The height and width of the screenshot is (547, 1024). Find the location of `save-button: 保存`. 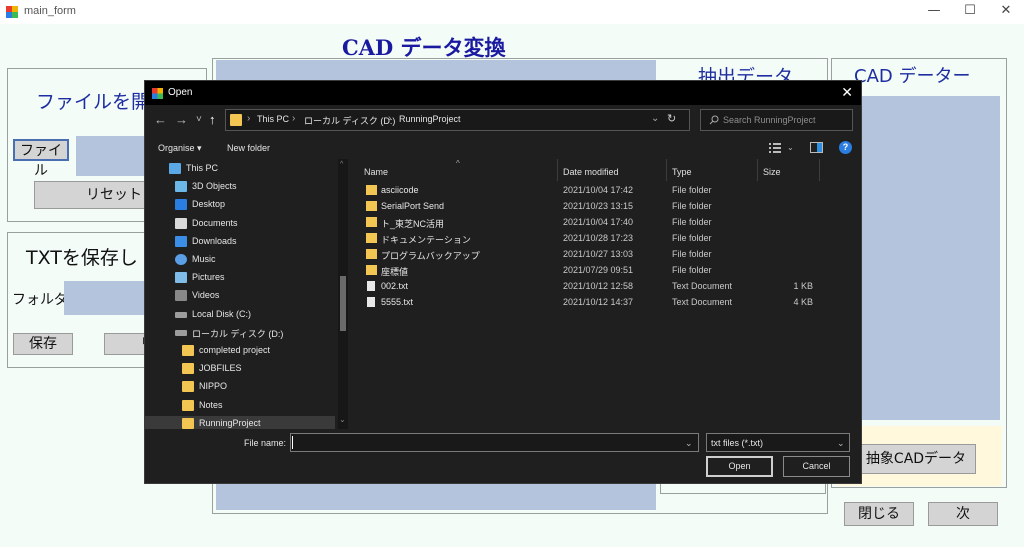

save-button: 保存 is located at coordinates (43, 344).